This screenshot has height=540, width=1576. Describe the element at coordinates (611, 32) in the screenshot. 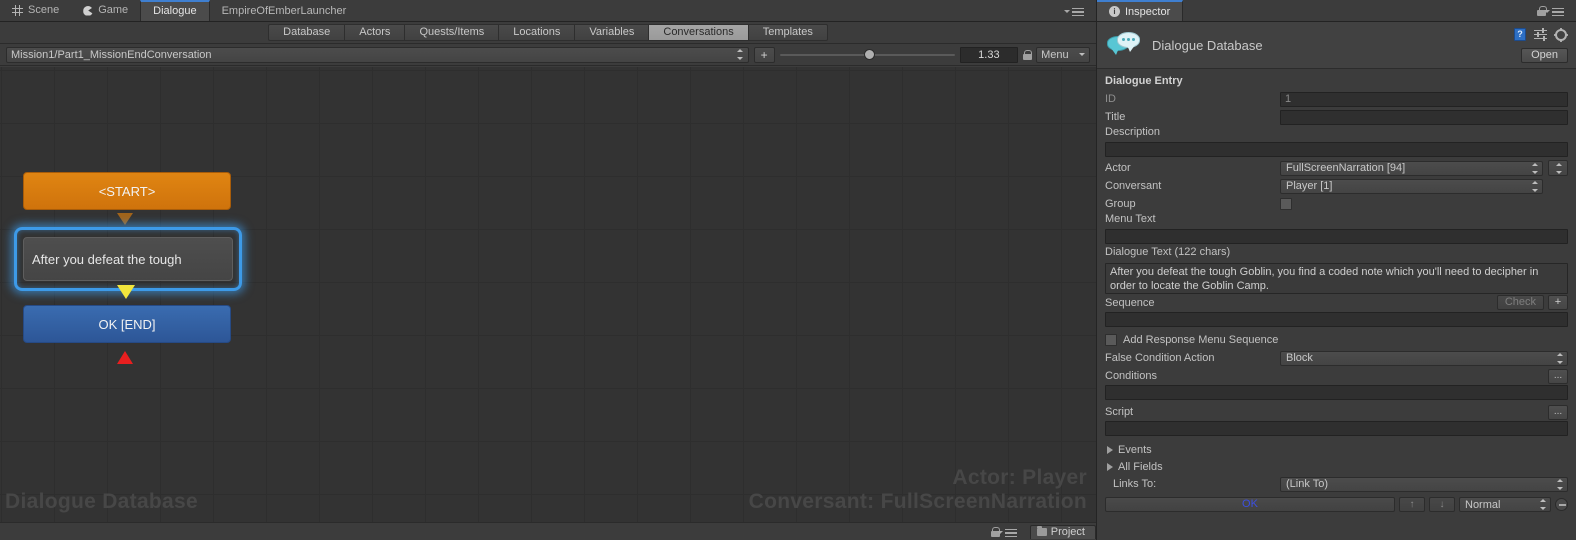

I see `subtab-variables: Variables` at that location.